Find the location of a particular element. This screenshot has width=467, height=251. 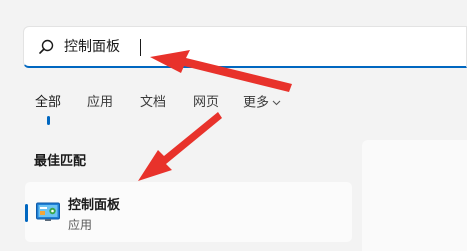

best-match-heading: 最佳匹配 is located at coordinates (60, 161).